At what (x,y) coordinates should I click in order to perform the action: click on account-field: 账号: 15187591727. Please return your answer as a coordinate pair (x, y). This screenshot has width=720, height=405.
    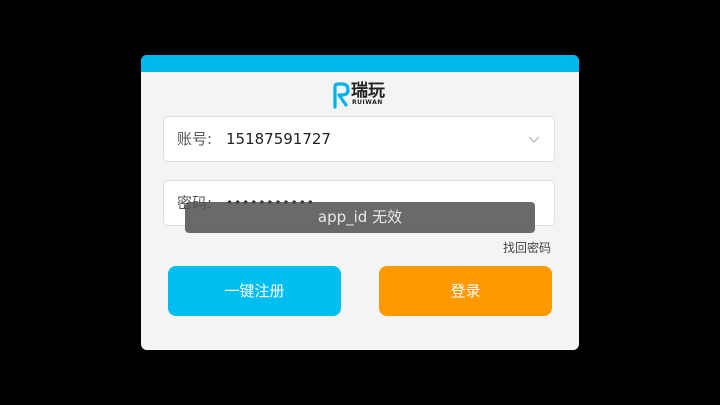
    Looking at the image, I should click on (359, 139).